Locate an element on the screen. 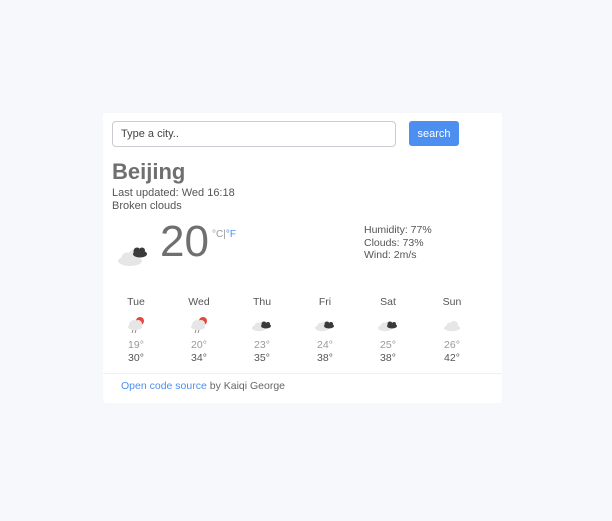 The width and height of the screenshot is (612, 521). footer-author: by Kaiqi George is located at coordinates (246, 386).